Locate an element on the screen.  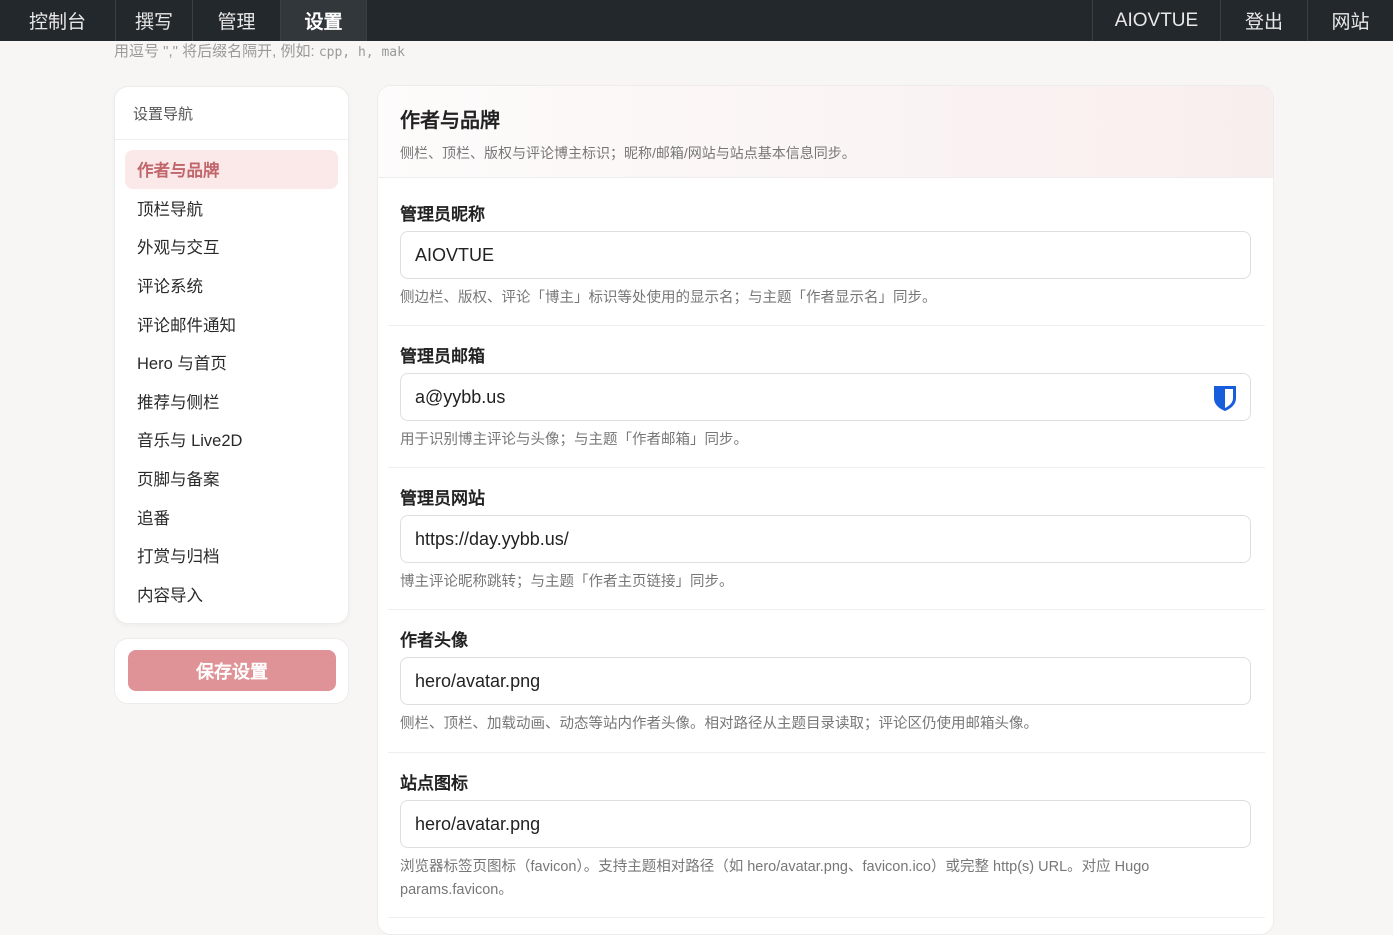
nav-item-comments: 评论系统 is located at coordinates (231, 285).